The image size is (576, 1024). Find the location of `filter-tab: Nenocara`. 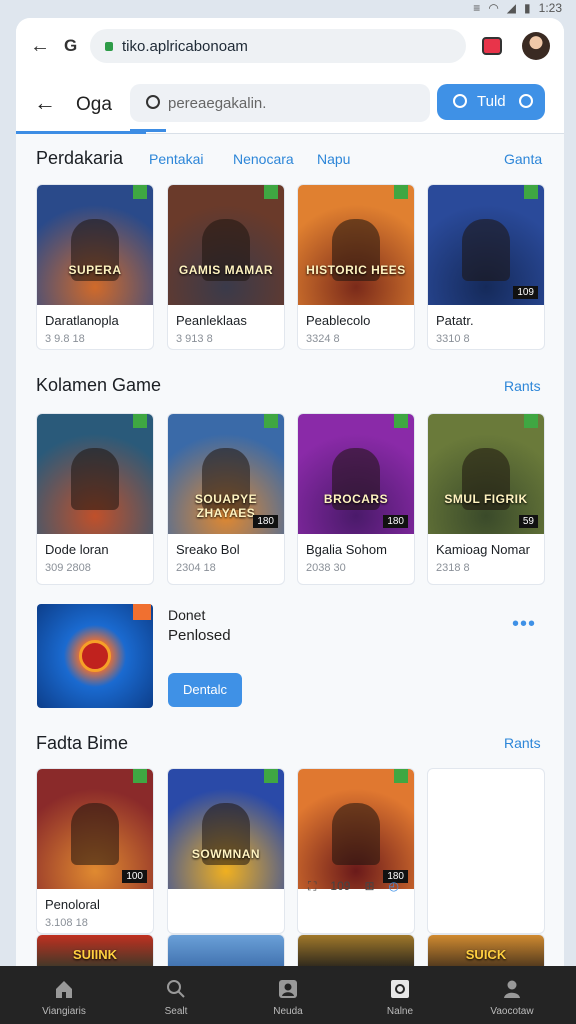

filter-tab: Nenocara is located at coordinates (263, 159).